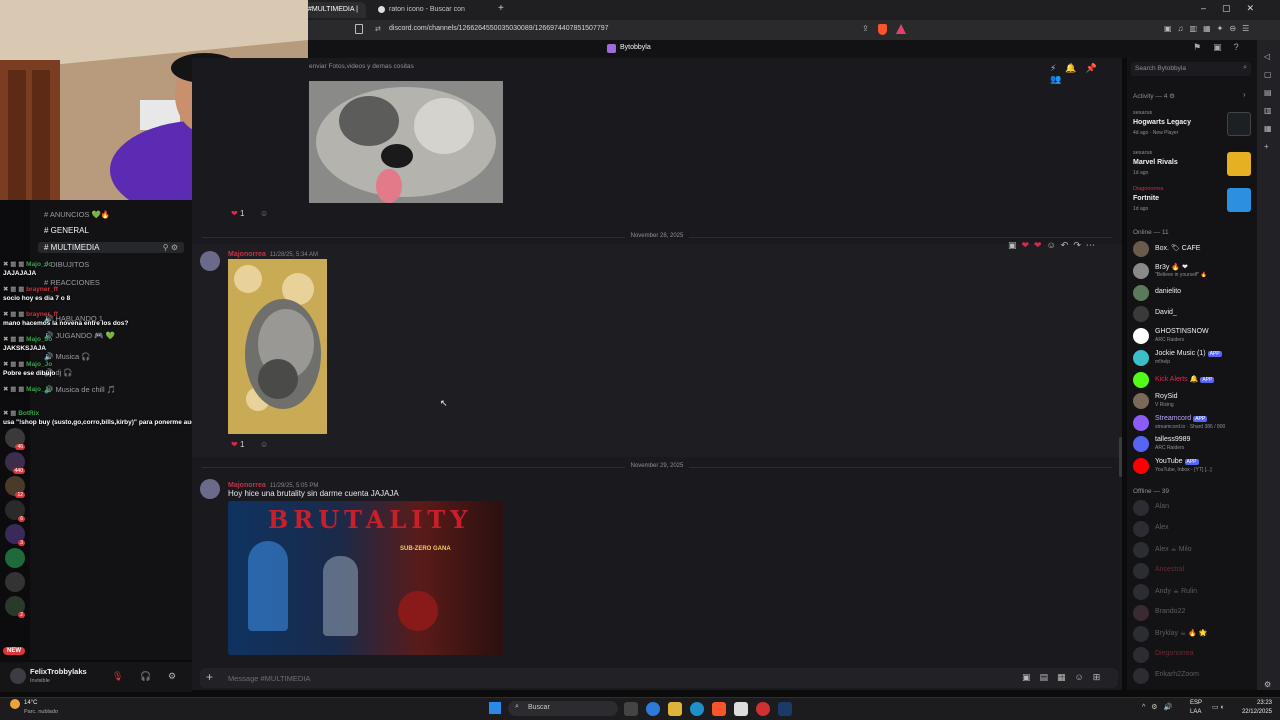 This screenshot has width=1280, height=720. Describe the element at coordinates (1160, 68) in the screenshot. I see `search-placeholder: Search Bytobbyla` at that location.